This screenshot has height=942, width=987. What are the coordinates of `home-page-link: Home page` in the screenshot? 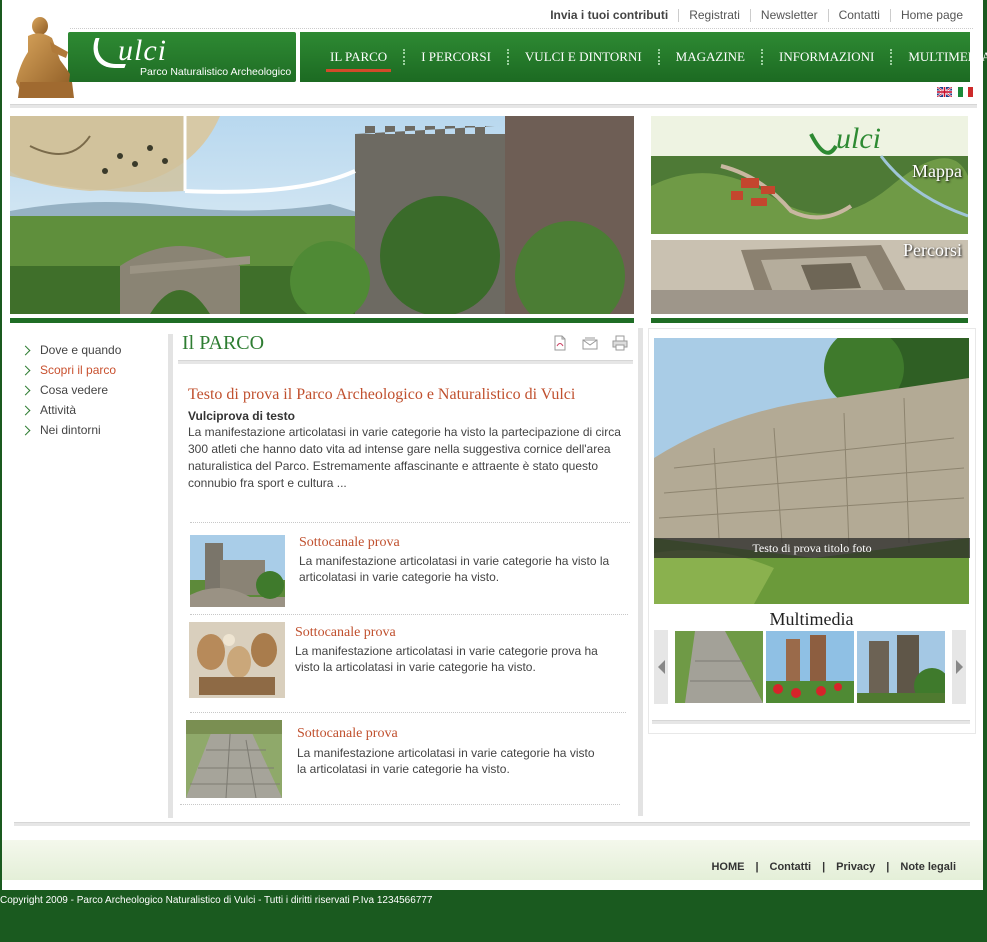 It's located at (931, 15).